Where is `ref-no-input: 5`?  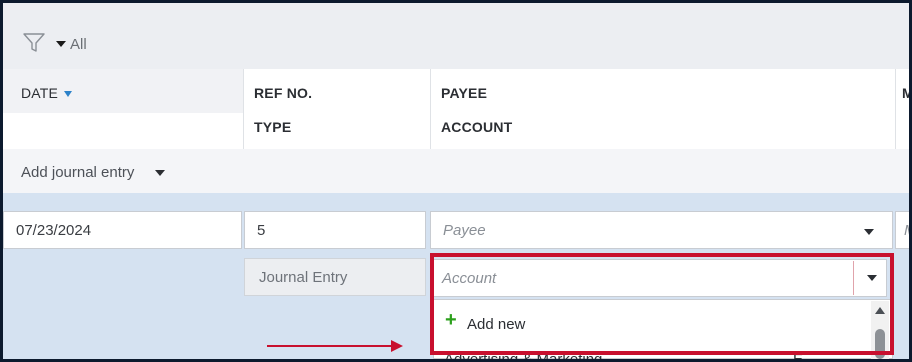 ref-no-input: 5 is located at coordinates (335, 230).